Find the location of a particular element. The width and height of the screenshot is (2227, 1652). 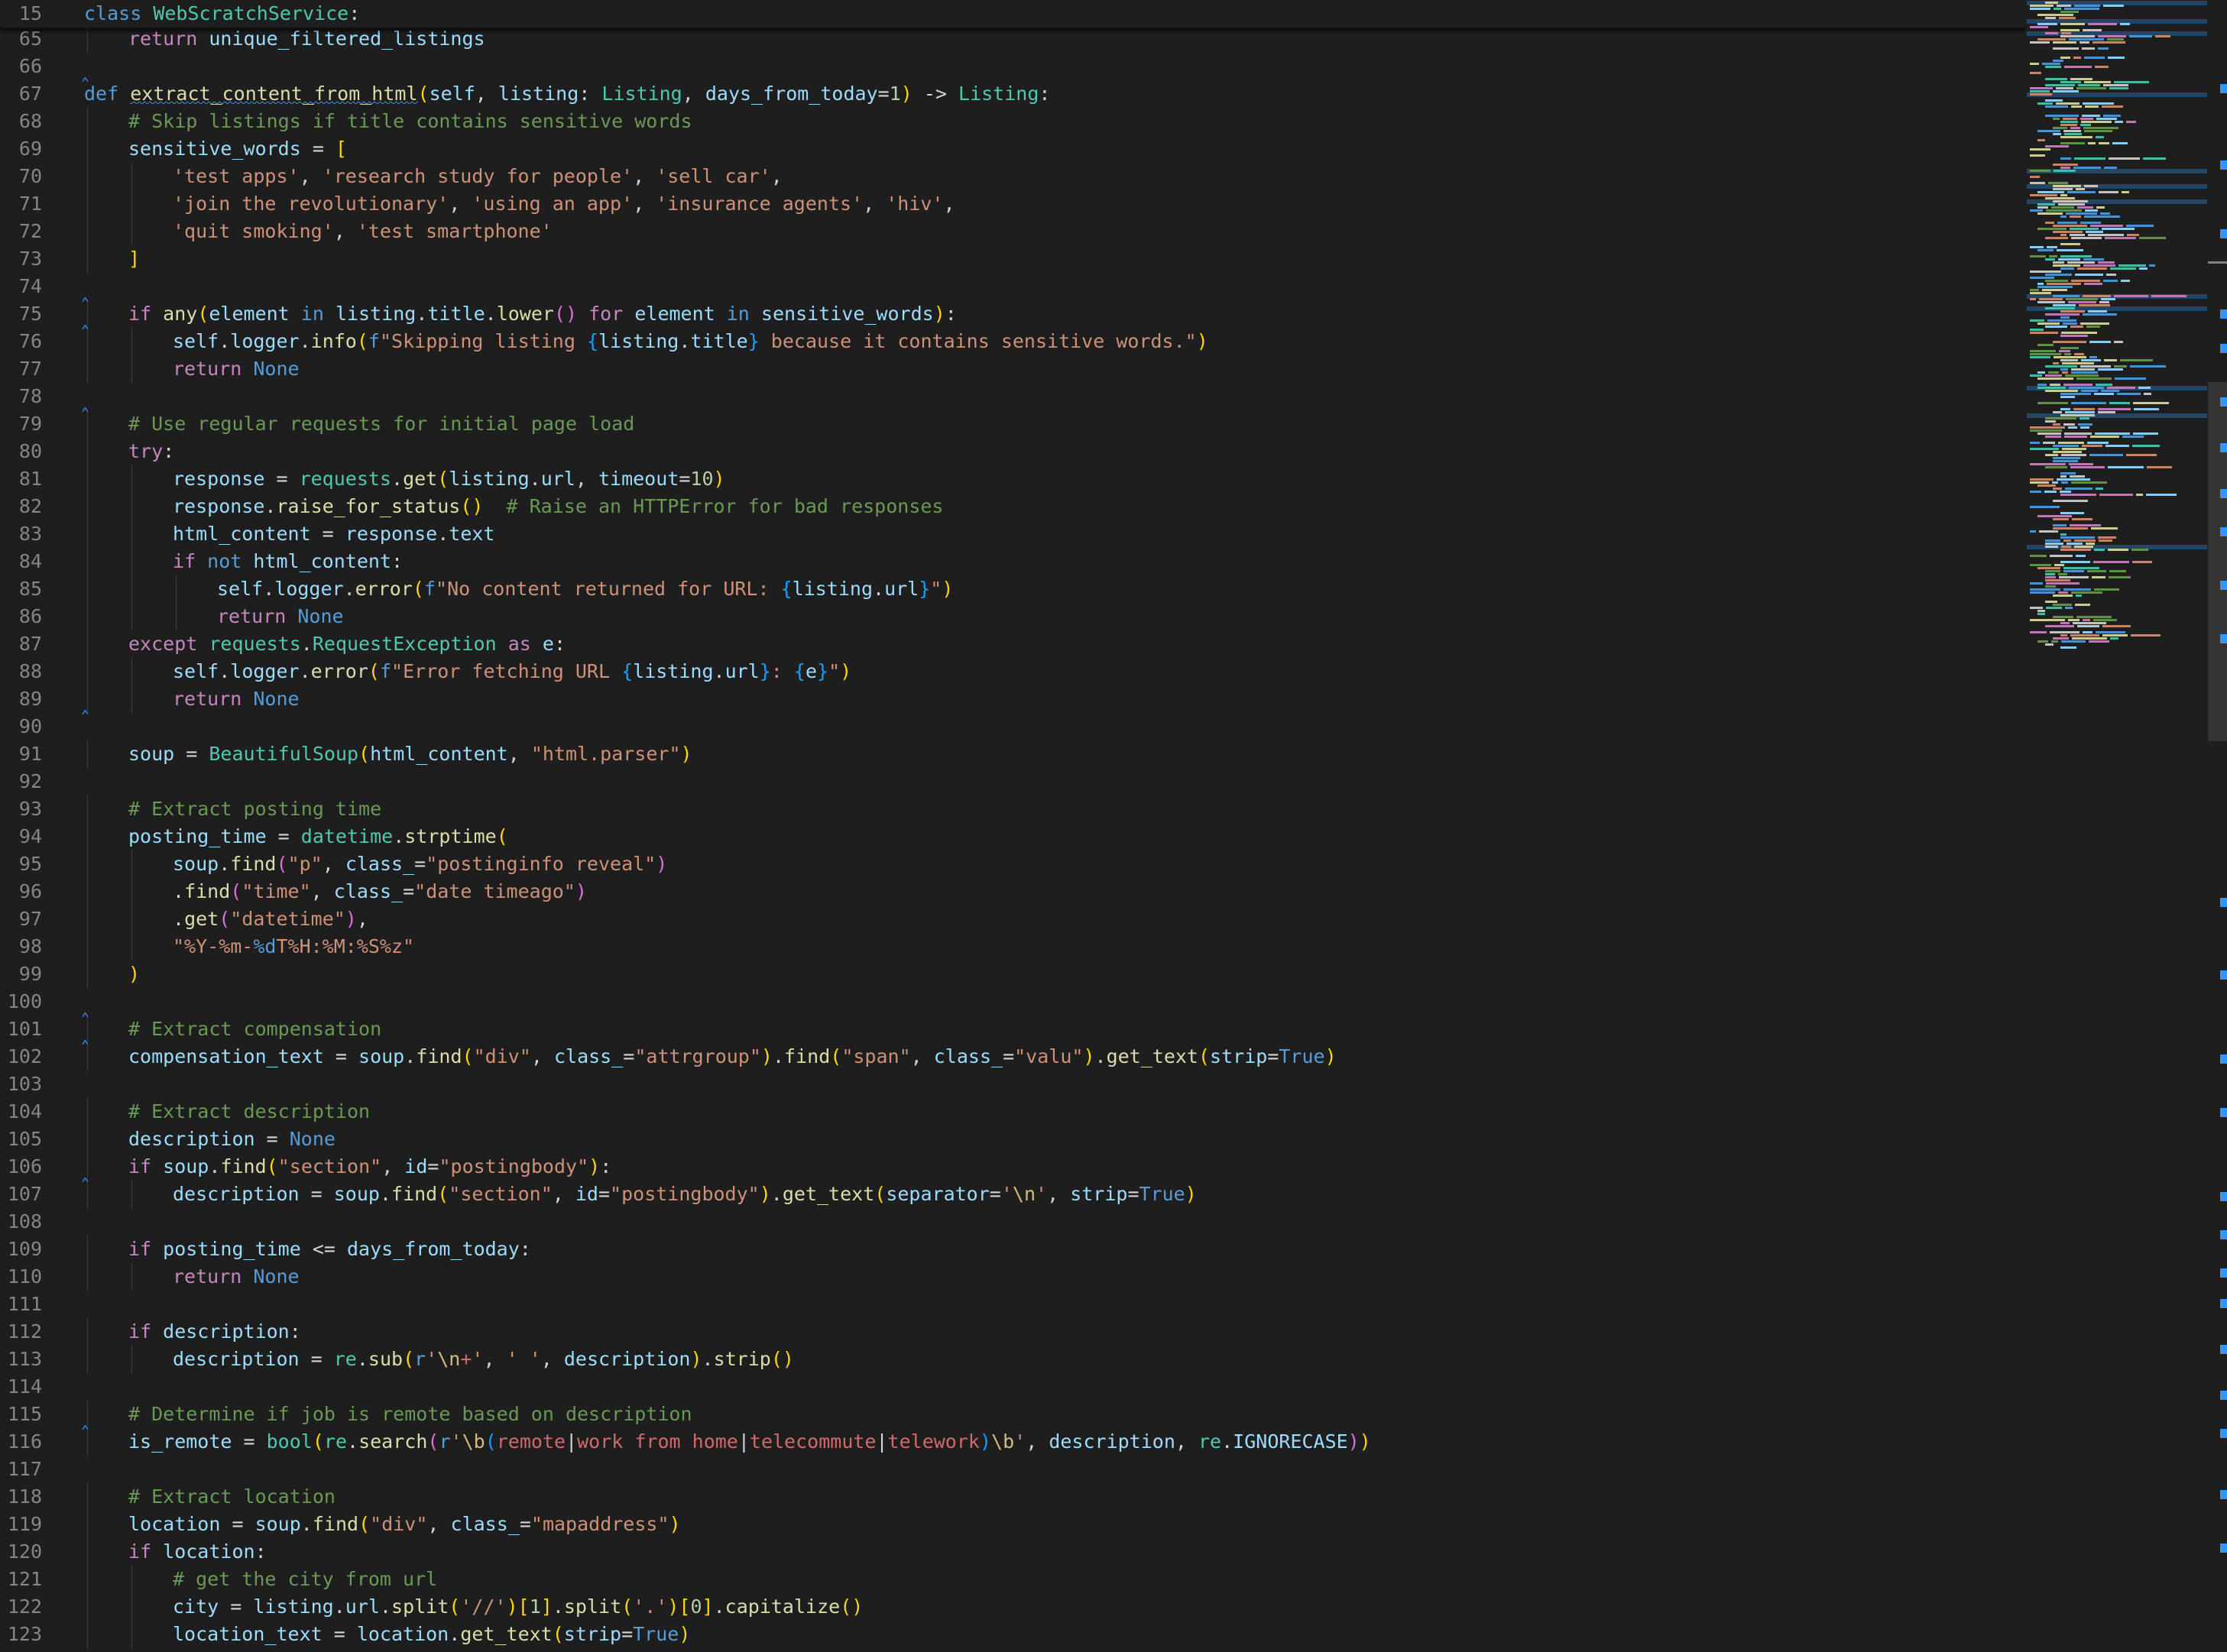

code-line: 101 # Extract compensation is located at coordinates (1012, 1029).